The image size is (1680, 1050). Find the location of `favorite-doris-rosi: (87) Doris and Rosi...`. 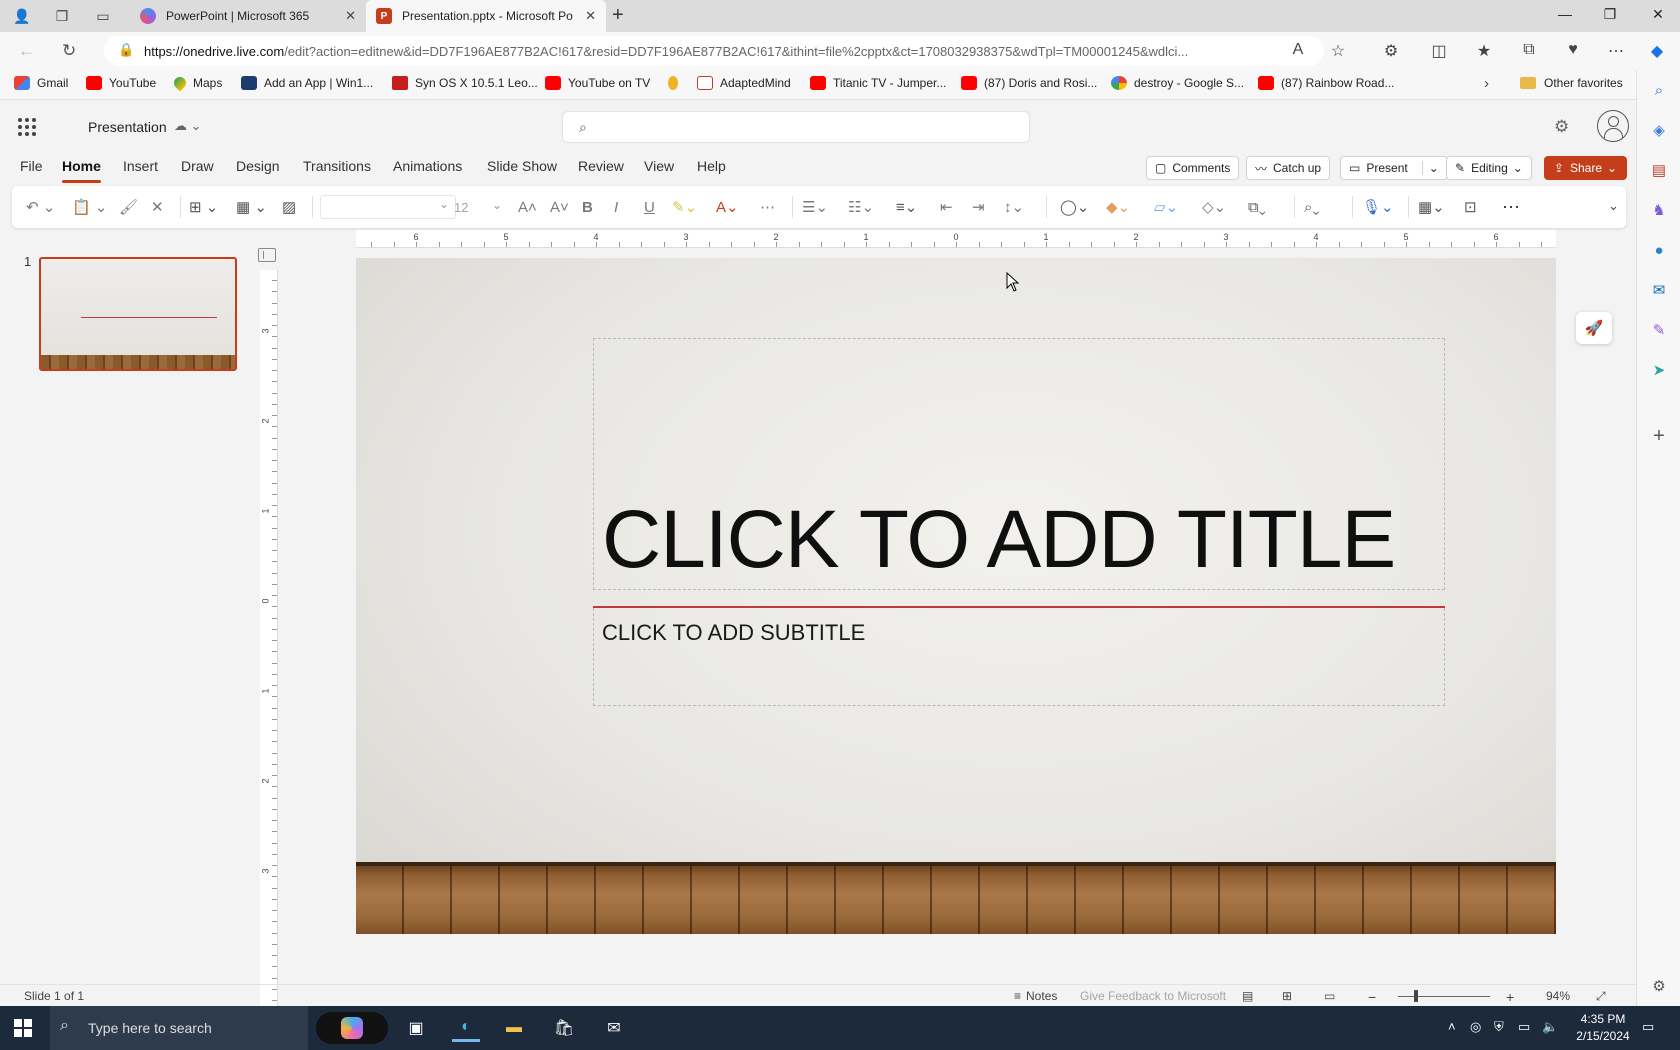

favorite-doris-rosi: (87) Doris and Rosi... is located at coordinates (1029, 83).